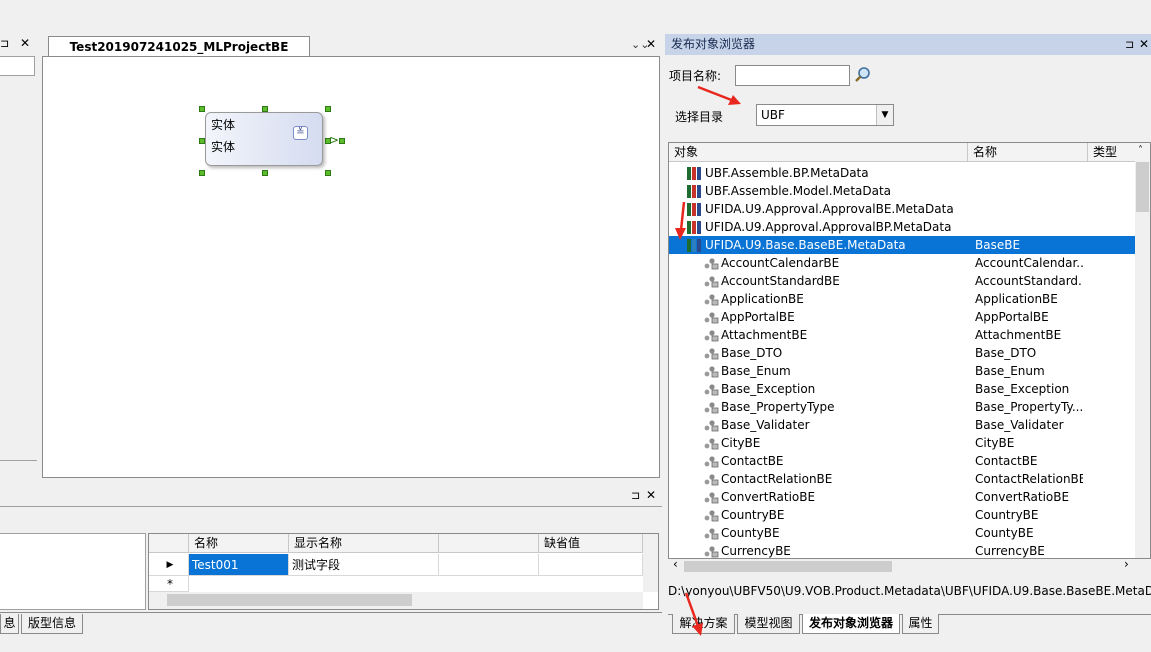 The width and height of the screenshot is (1151, 652). What do you see at coordinates (788, 566) in the screenshot?
I see `tree-hscroll-thumb` at bounding box center [788, 566].